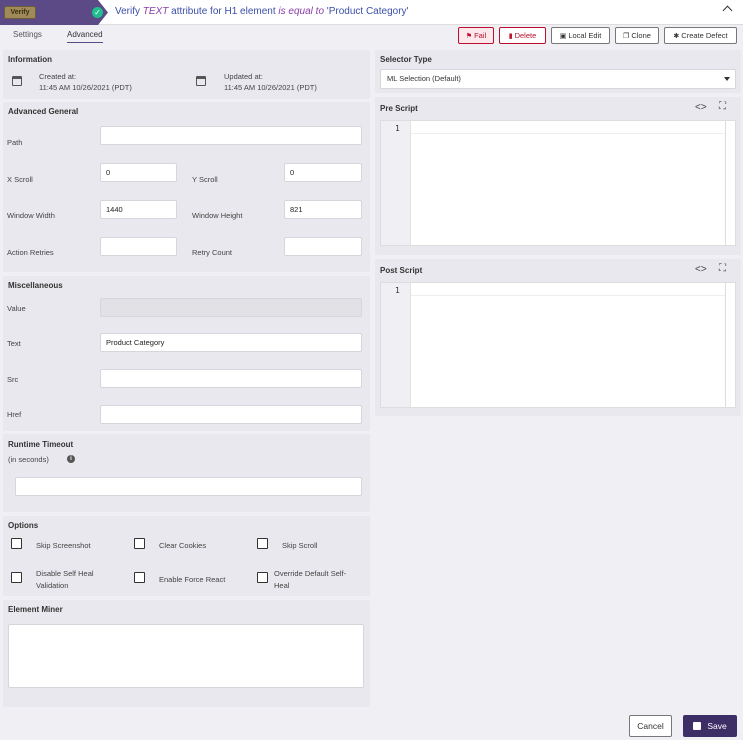  What do you see at coordinates (323, 246) in the screenshot?
I see `retry-count-input` at bounding box center [323, 246].